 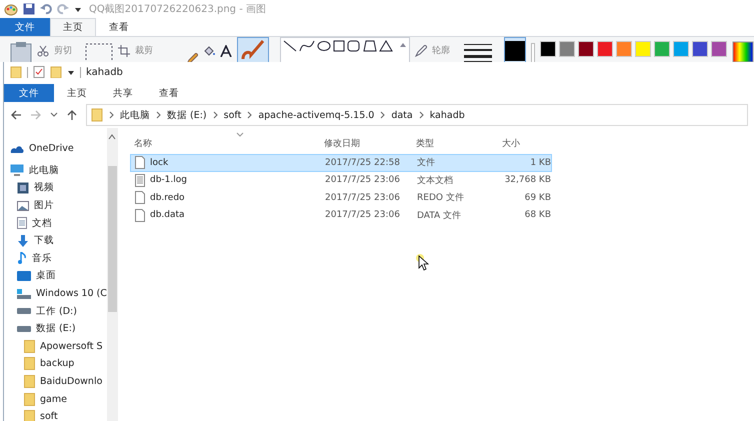 I want to click on nav-item: 图片, so click(x=55, y=205).